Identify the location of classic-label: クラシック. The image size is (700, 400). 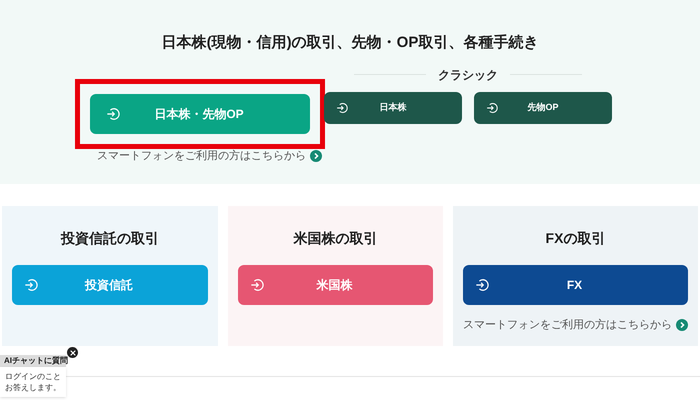
(468, 75).